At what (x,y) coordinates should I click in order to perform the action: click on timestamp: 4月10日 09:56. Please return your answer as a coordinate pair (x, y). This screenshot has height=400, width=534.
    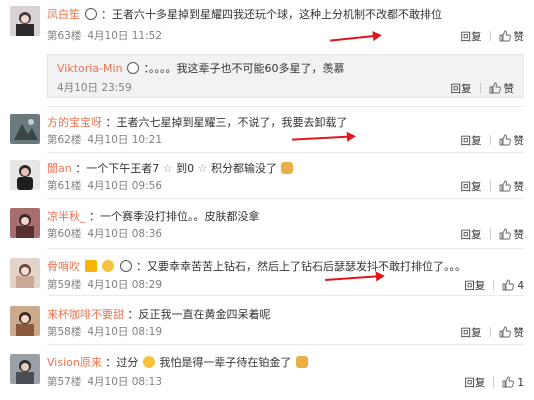
    Looking at the image, I should click on (125, 186).